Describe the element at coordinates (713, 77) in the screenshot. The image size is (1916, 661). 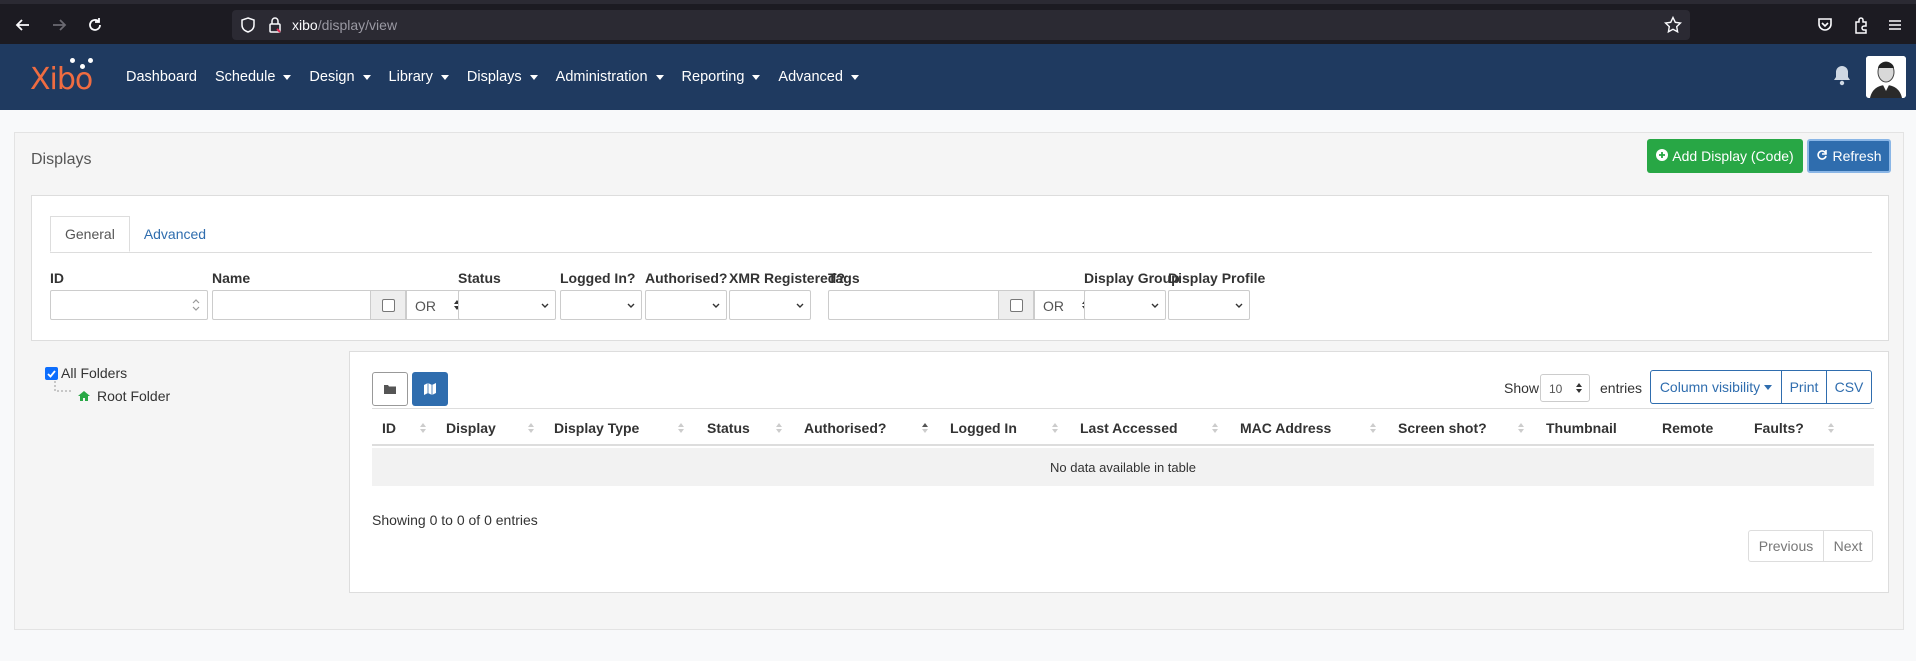
I see `menu-label: Reporting` at that location.